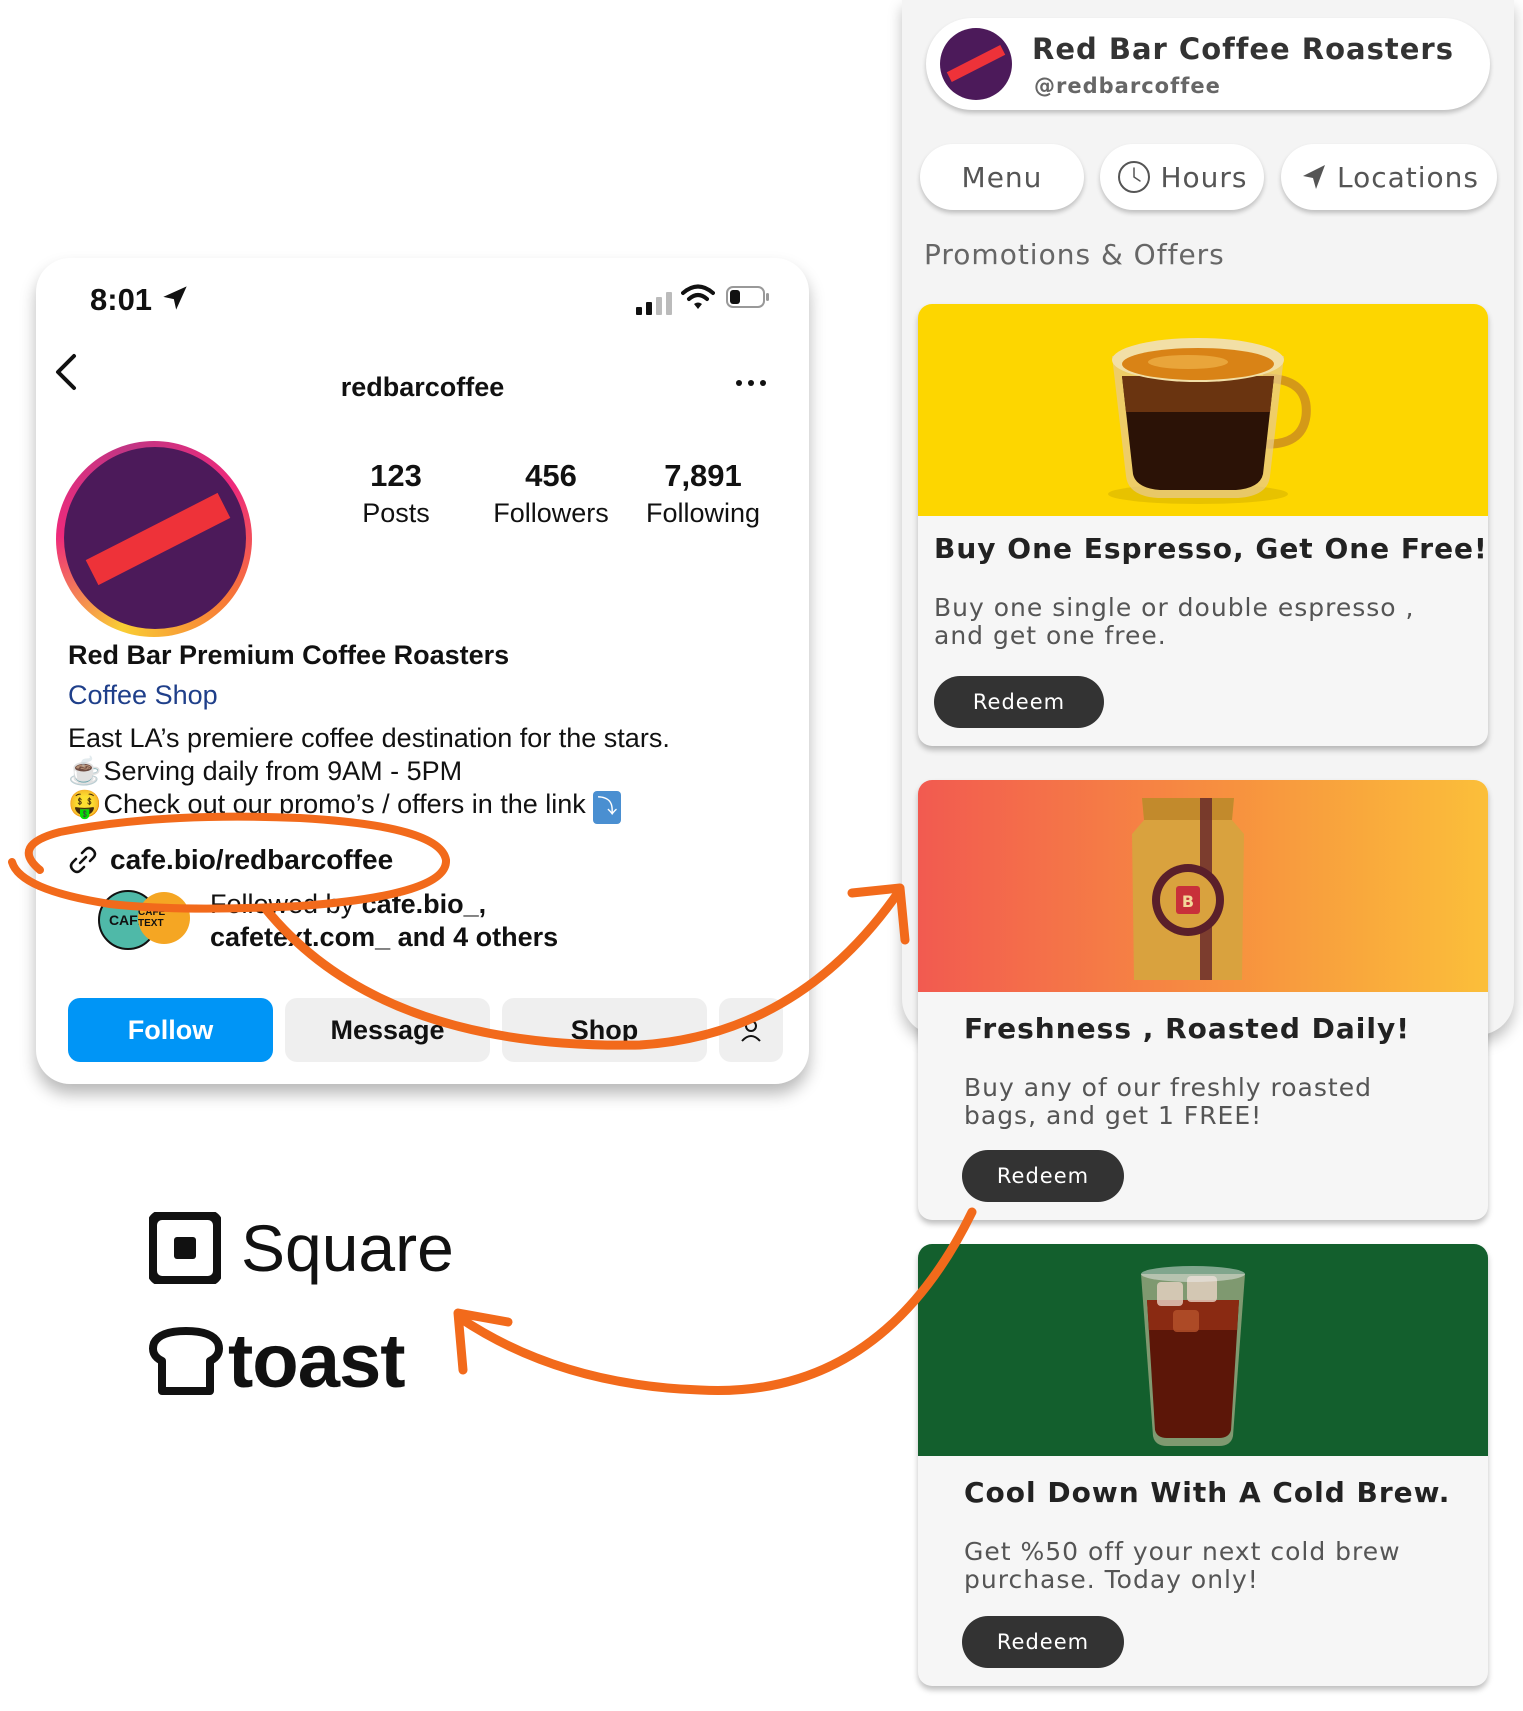 Image resolution: width=1523 pixels, height=1711 pixels. Describe the element at coordinates (396, 493) in the screenshot. I see `stat-posts: 123 Posts` at that location.